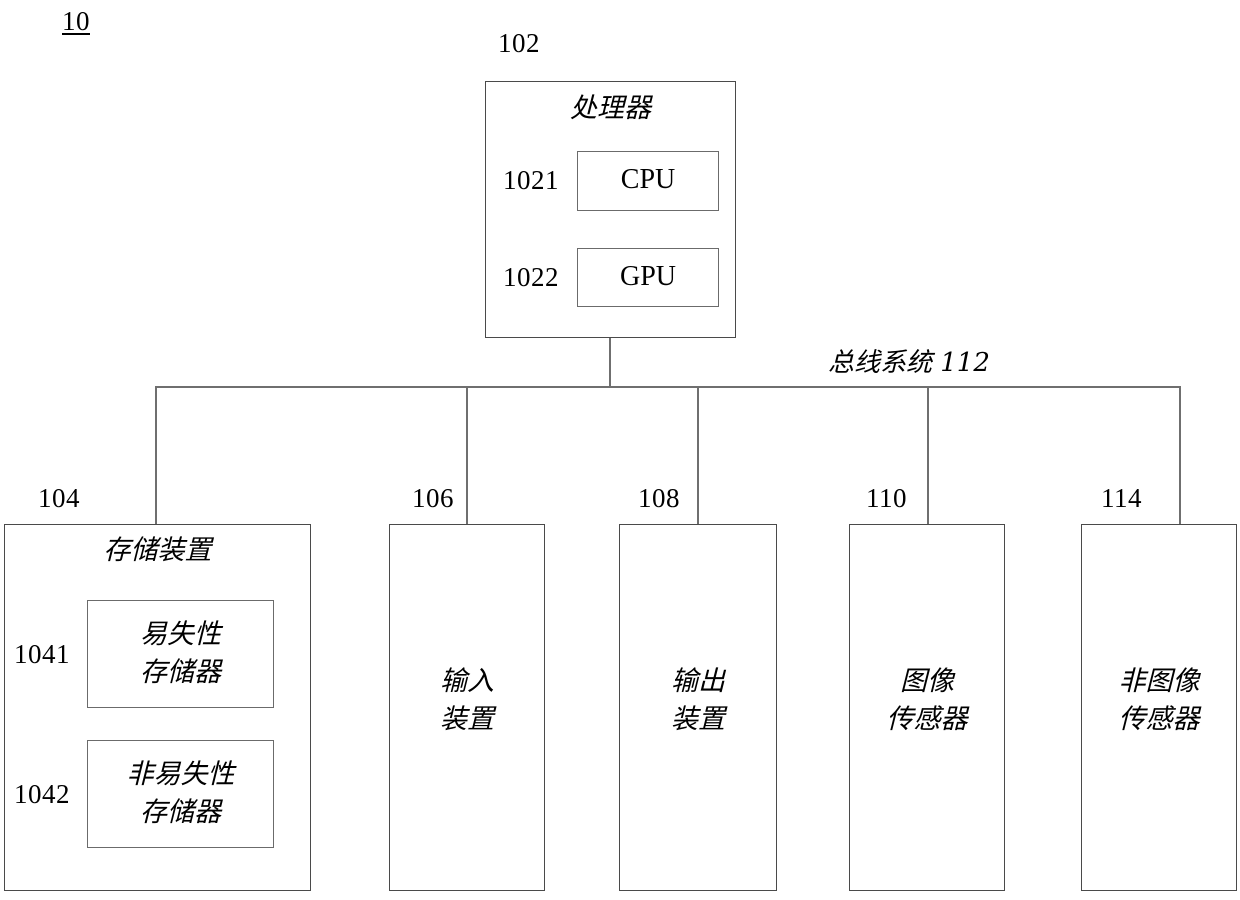 This screenshot has height=900, width=1240. What do you see at coordinates (467, 700) in the screenshot?
I see `input-device-label: 输入 装置` at bounding box center [467, 700].